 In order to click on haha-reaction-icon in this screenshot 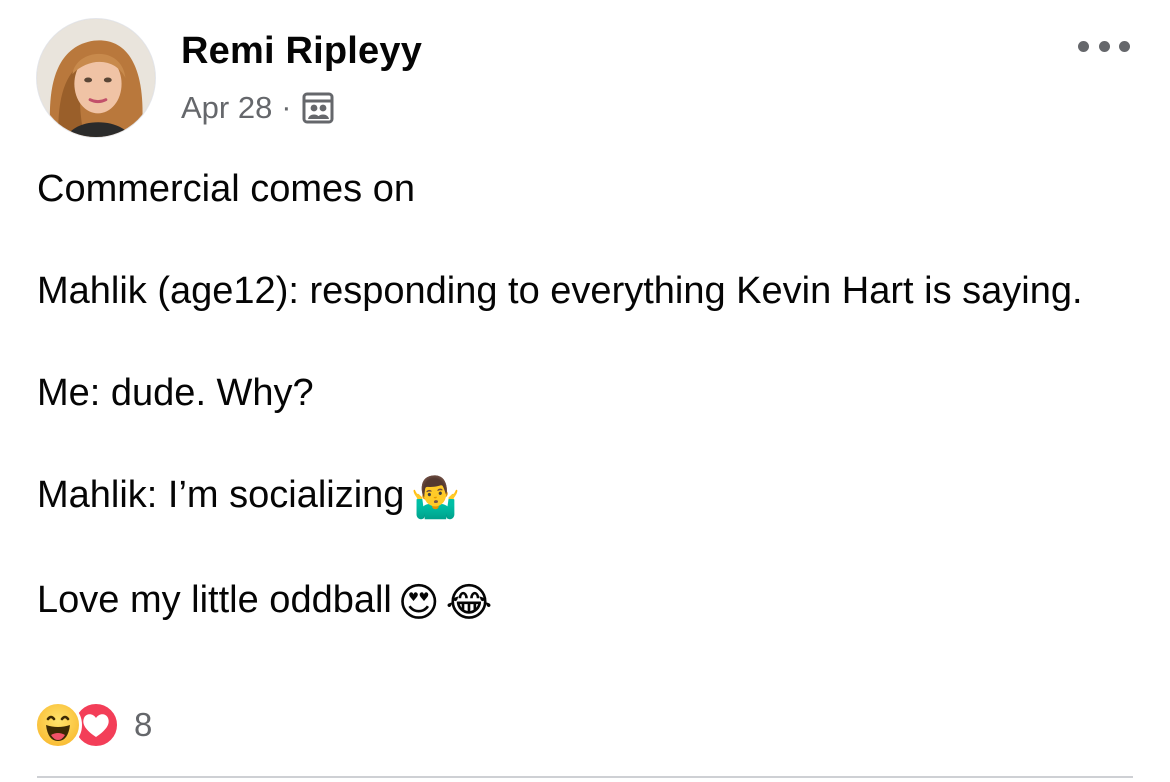, I will do `click(58, 725)`.